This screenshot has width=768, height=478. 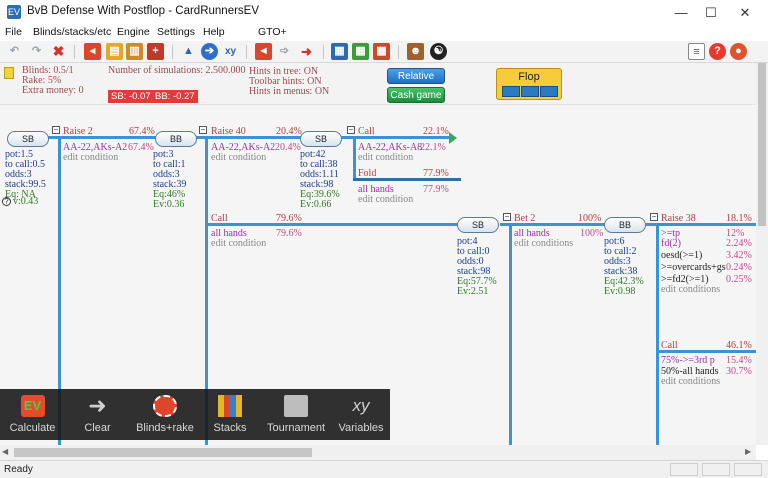 I want to click on hand-condition: oesd(>=1), so click(x=681, y=256).